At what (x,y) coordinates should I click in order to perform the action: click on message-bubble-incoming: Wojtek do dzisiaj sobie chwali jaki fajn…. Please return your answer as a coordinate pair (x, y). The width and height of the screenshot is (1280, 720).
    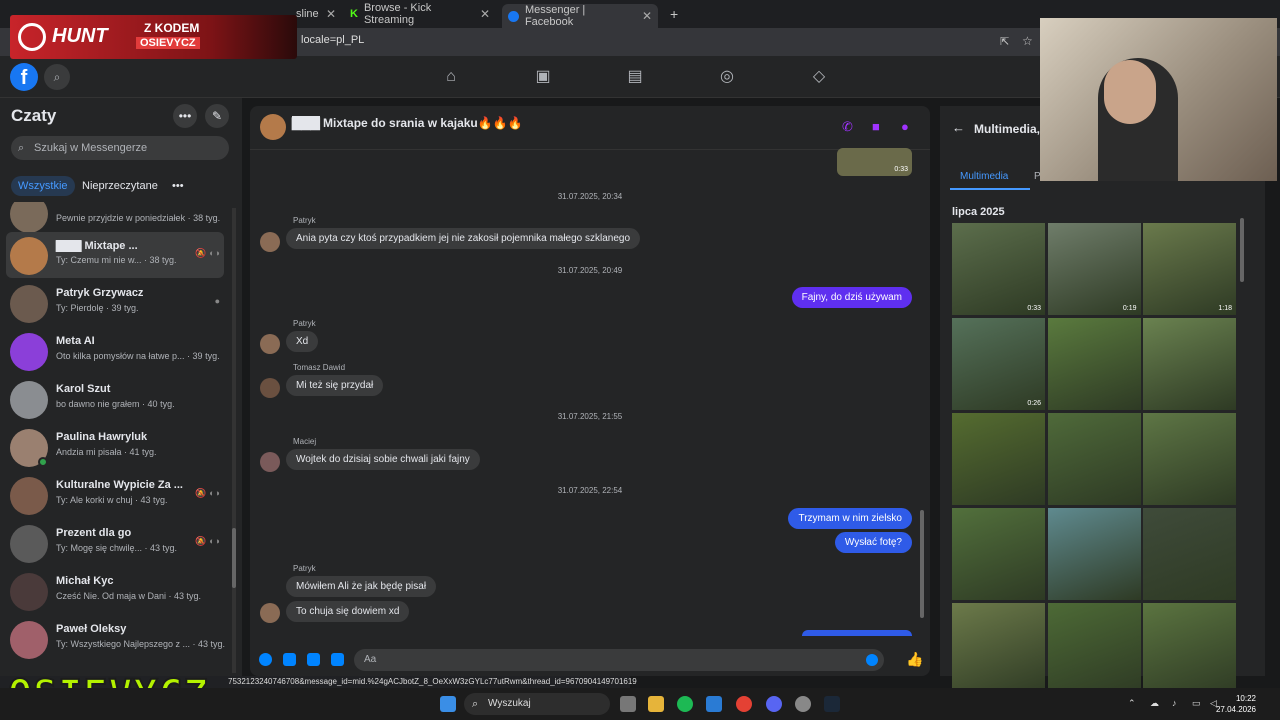
    Looking at the image, I should click on (383, 459).